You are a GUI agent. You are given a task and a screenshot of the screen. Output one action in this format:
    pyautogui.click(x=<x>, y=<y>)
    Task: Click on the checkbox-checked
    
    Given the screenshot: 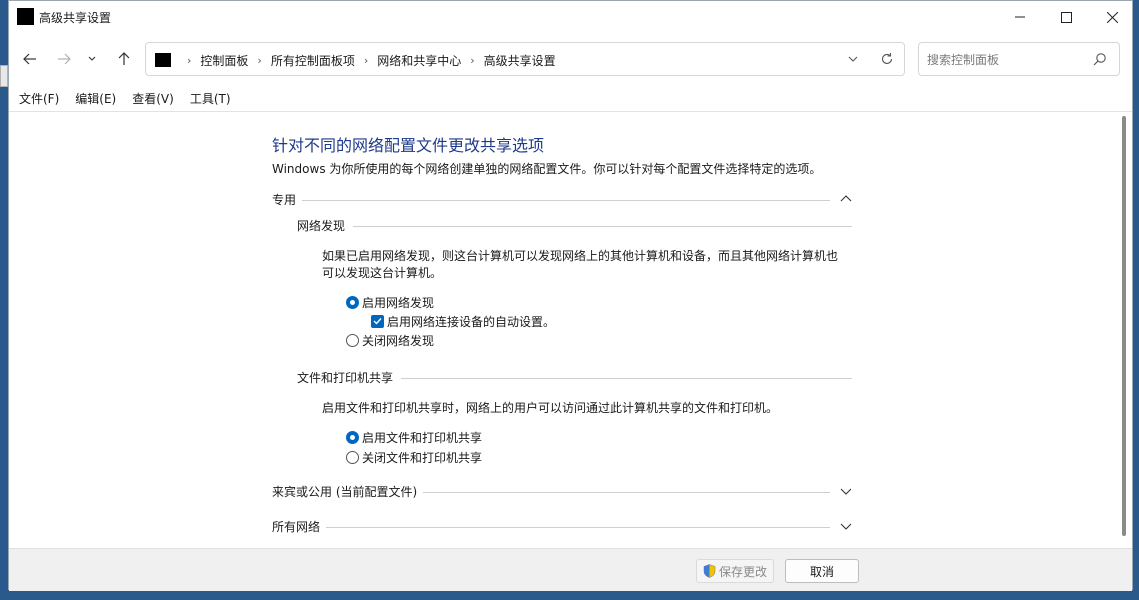 What is the action you would take?
    pyautogui.click(x=377, y=321)
    